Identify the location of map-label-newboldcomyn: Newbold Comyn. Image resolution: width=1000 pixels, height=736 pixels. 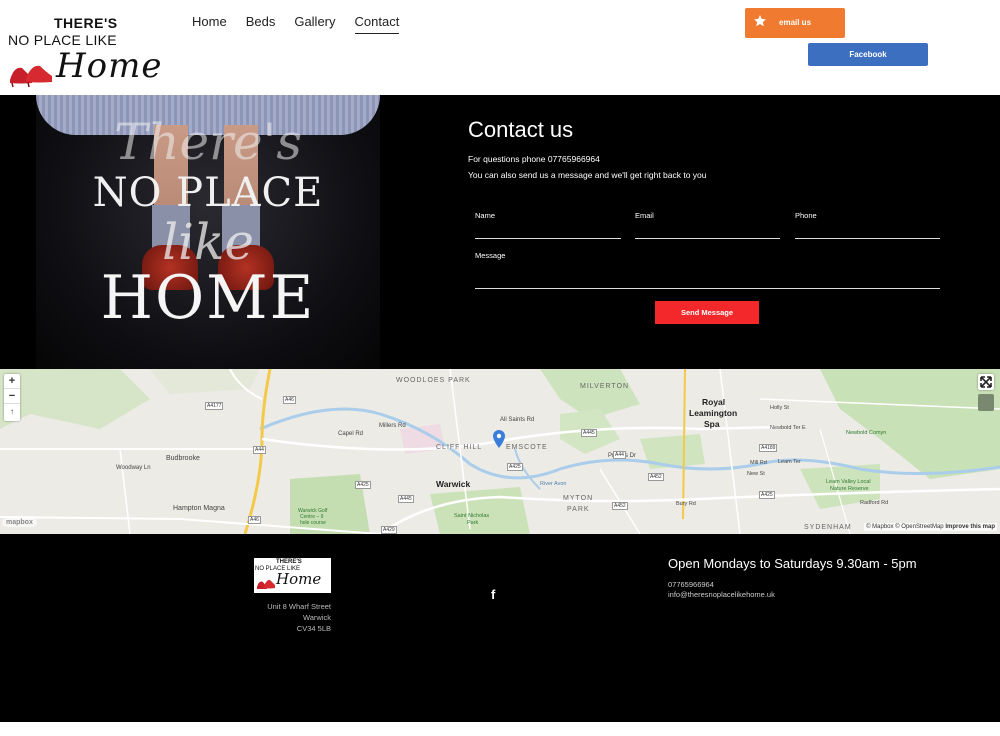
(866, 433).